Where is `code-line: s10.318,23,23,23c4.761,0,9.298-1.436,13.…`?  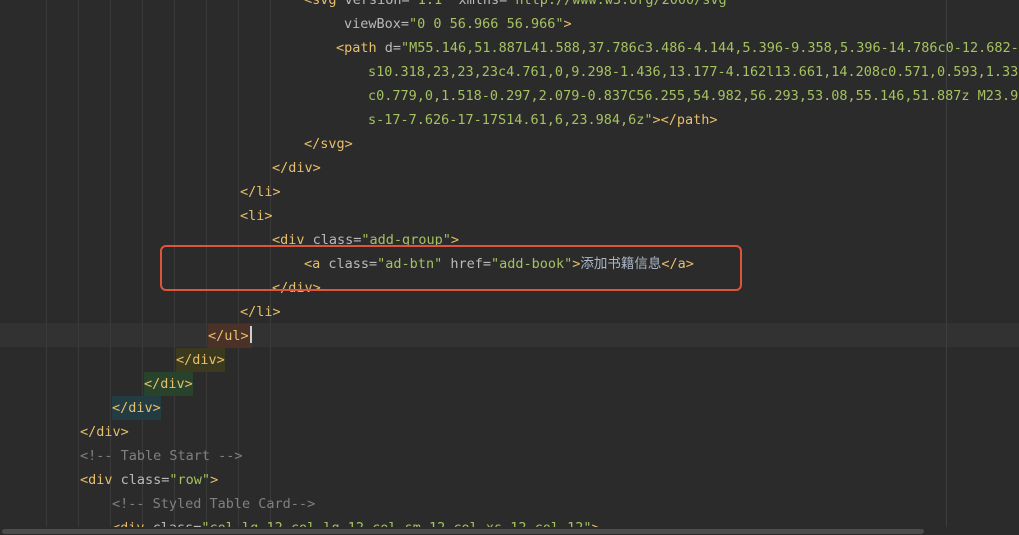
code-line: s10.318,23,23,23c4.761,0,9.298-1.436,13.… is located at coordinates (693, 72).